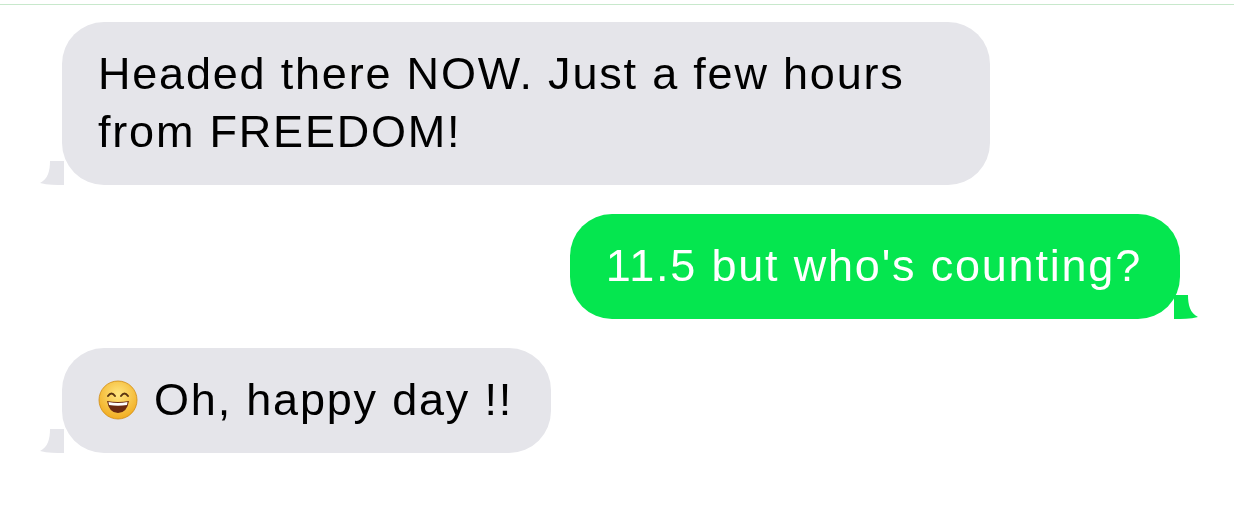 The height and width of the screenshot is (508, 1234). What do you see at coordinates (502, 103) in the screenshot?
I see `message-text: Headed there NOW. Just a few hours from FREEDOM!` at bounding box center [502, 103].